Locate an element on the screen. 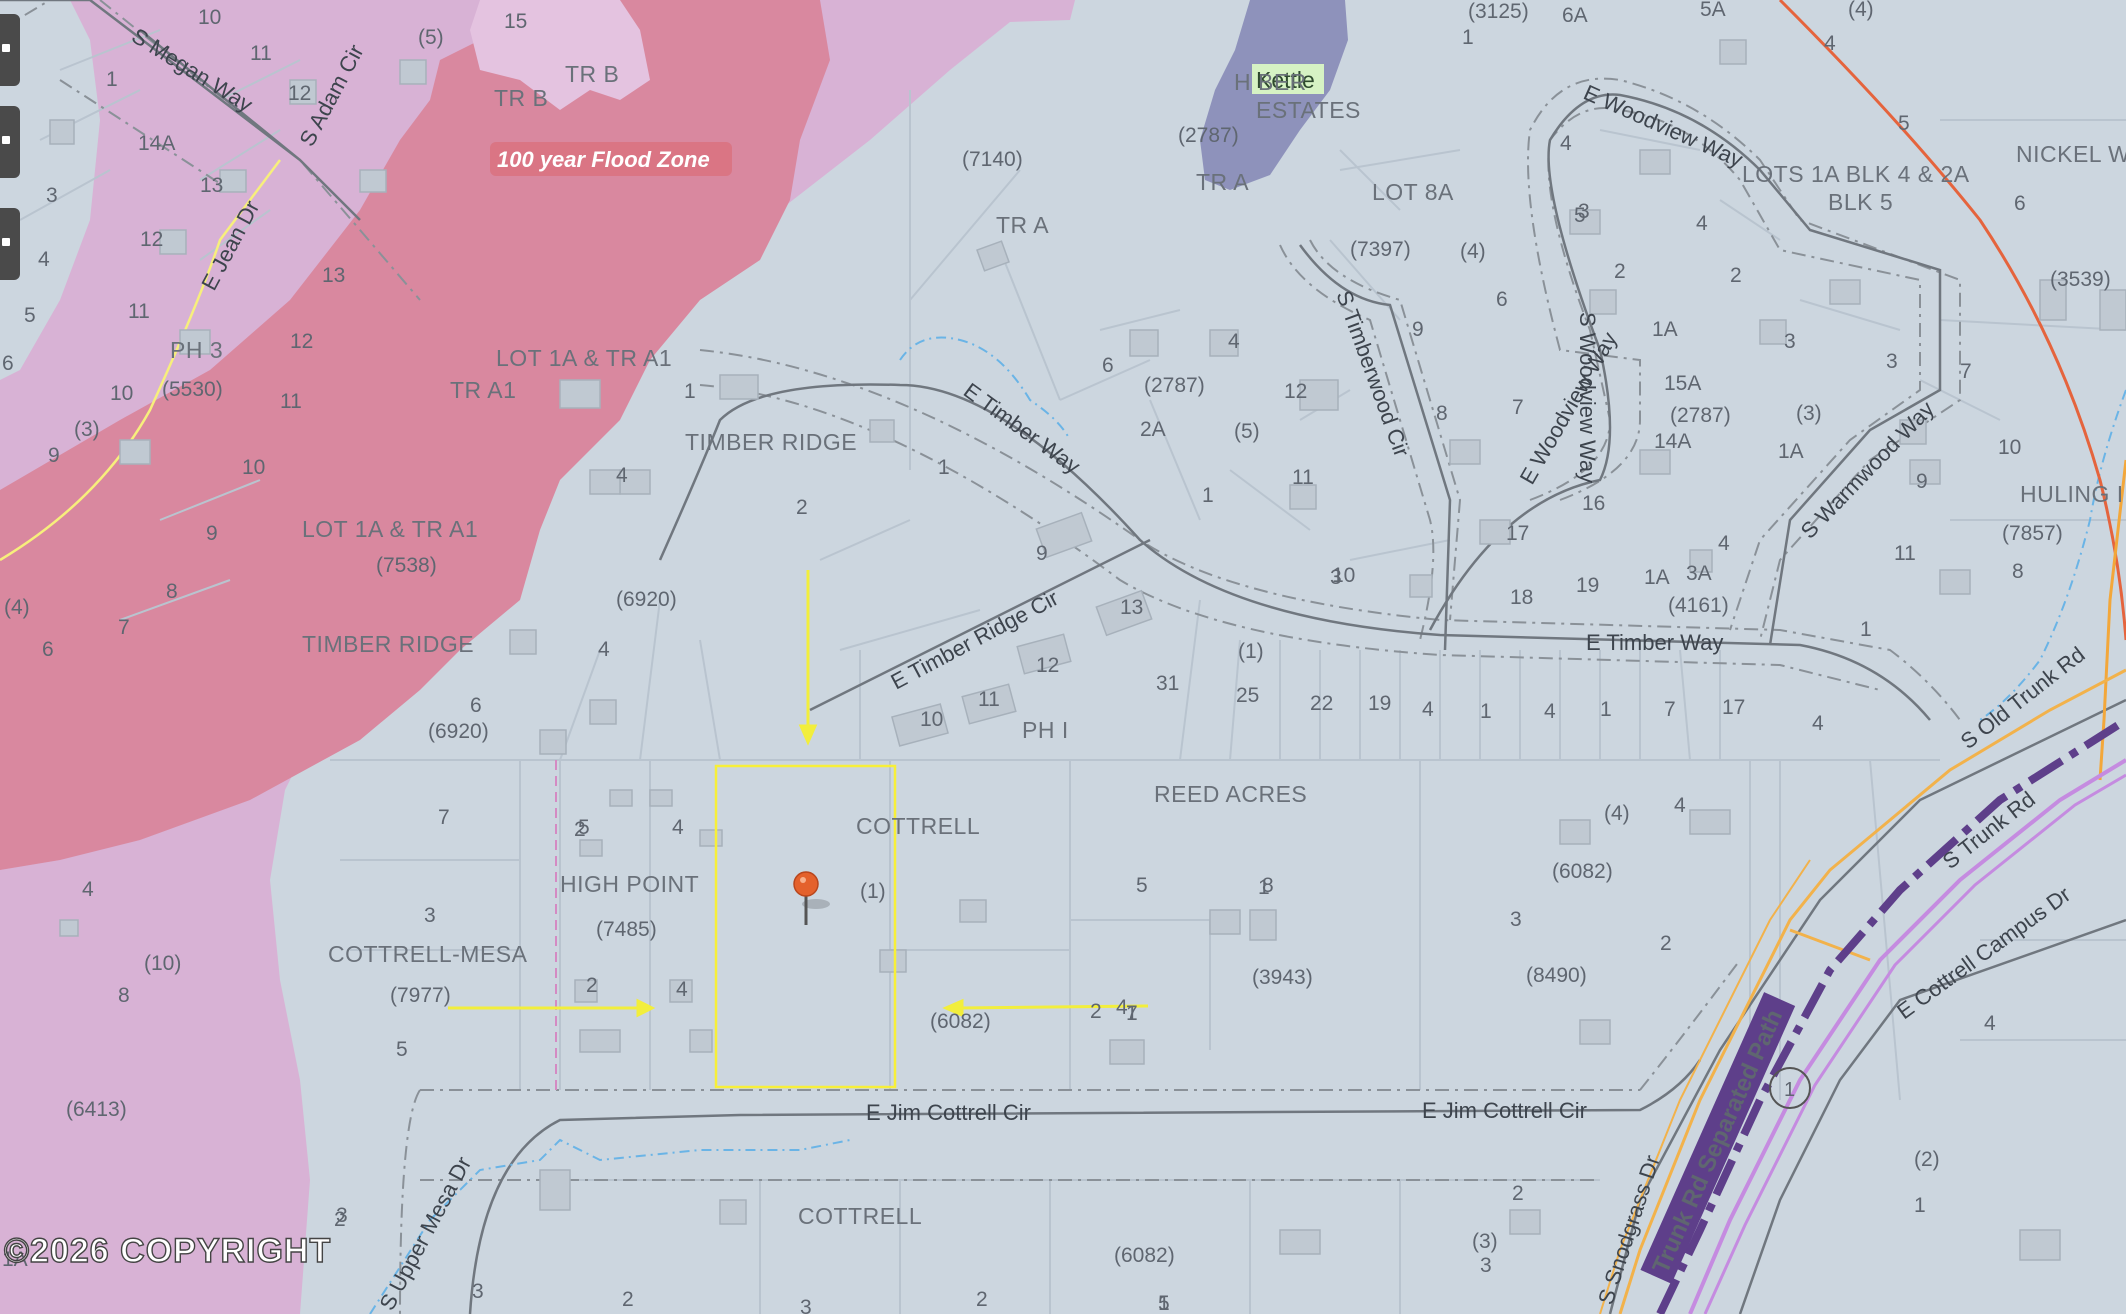  plat-label: (7538) is located at coordinates (406, 565).